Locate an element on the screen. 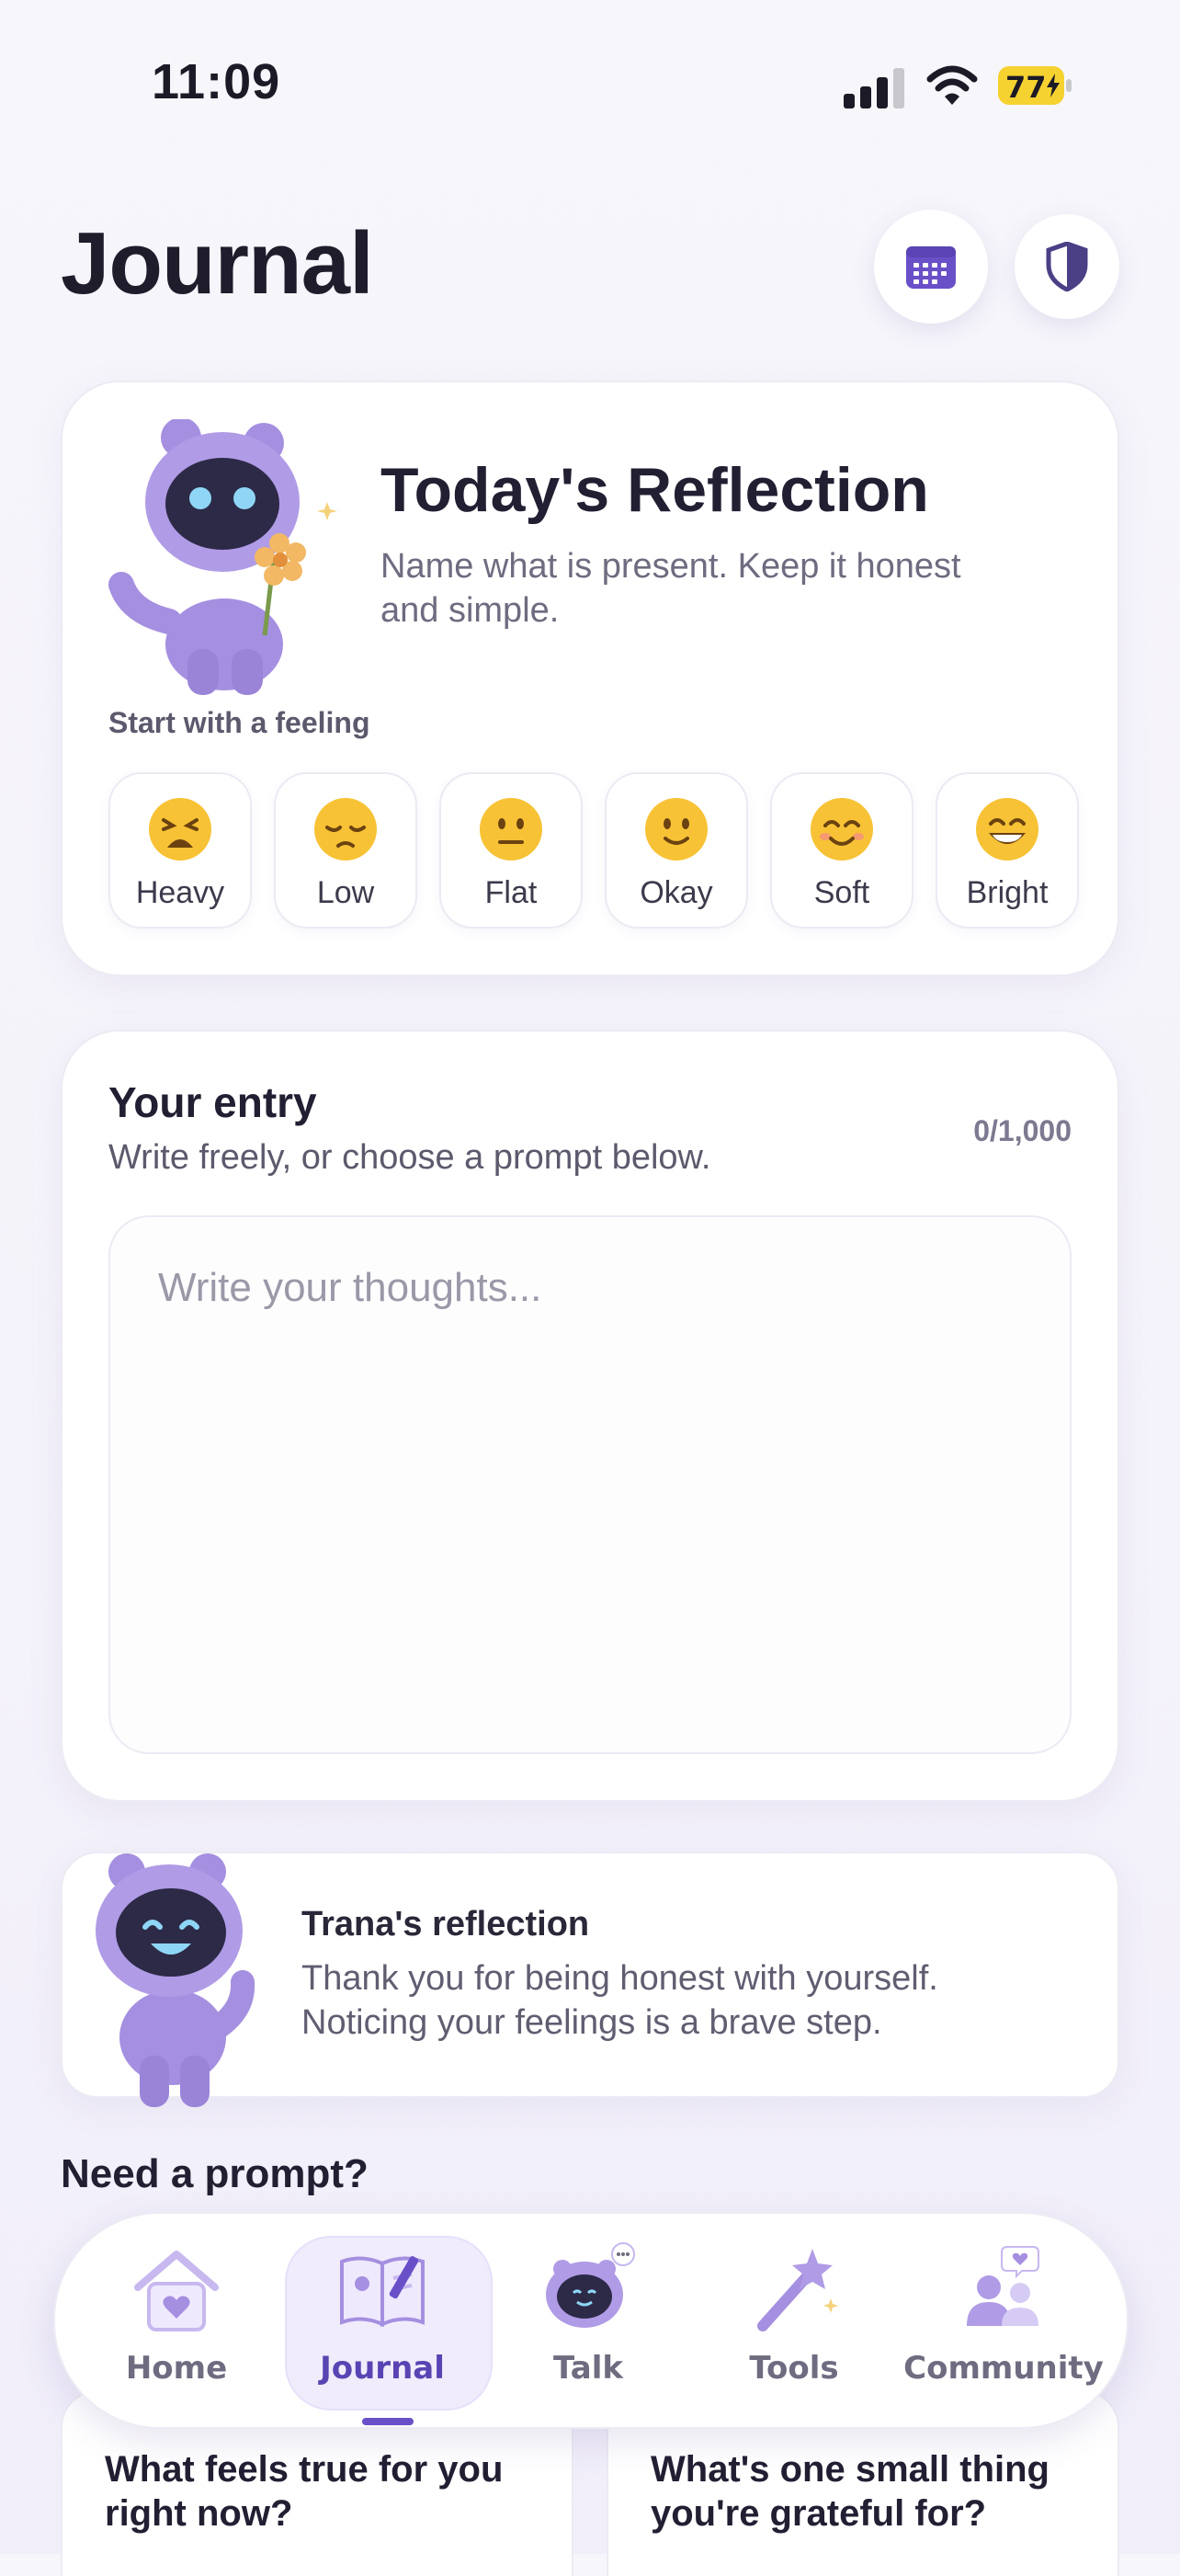  tab-home: Home is located at coordinates (176, 2320).